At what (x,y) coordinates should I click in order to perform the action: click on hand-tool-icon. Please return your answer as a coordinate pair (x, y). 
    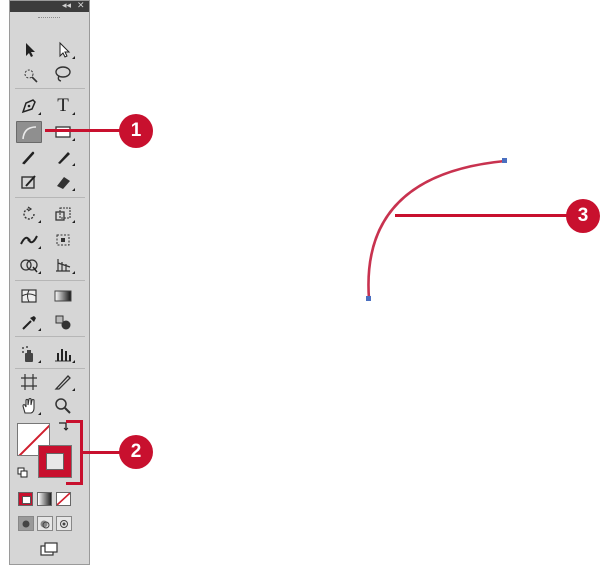
    Looking at the image, I should click on (29, 406).